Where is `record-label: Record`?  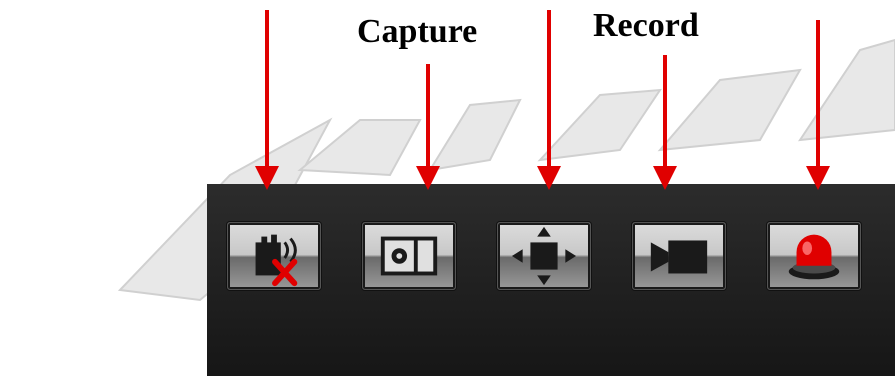
record-label: Record is located at coordinates (646, 25).